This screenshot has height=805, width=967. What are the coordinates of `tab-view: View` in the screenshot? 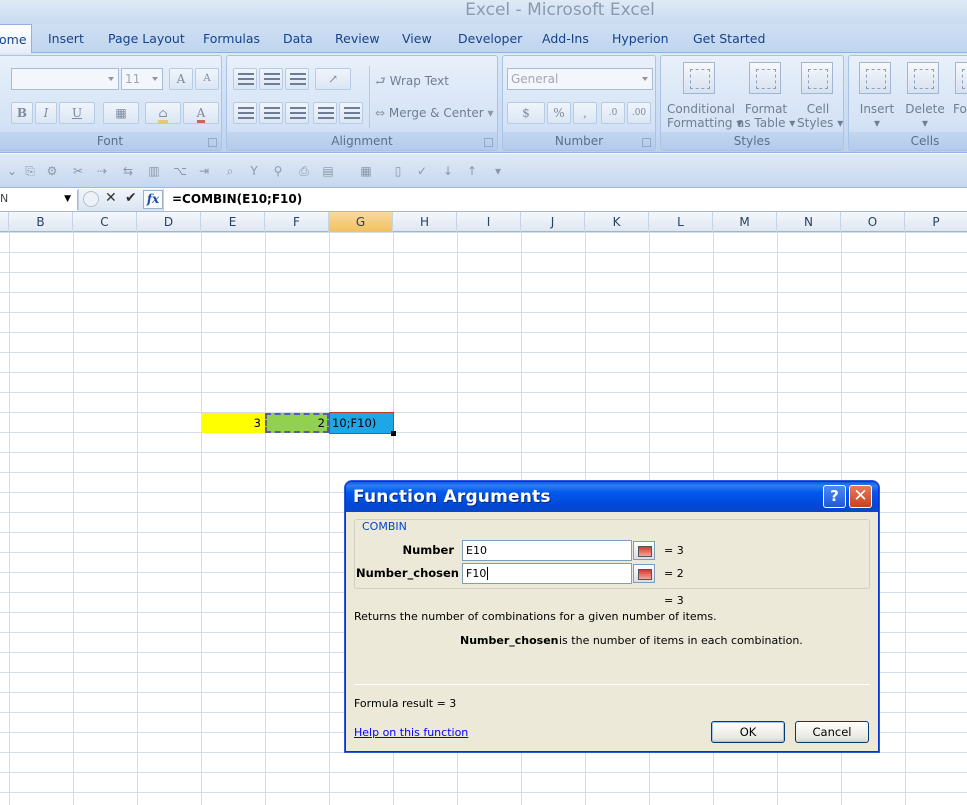 It's located at (417, 38).